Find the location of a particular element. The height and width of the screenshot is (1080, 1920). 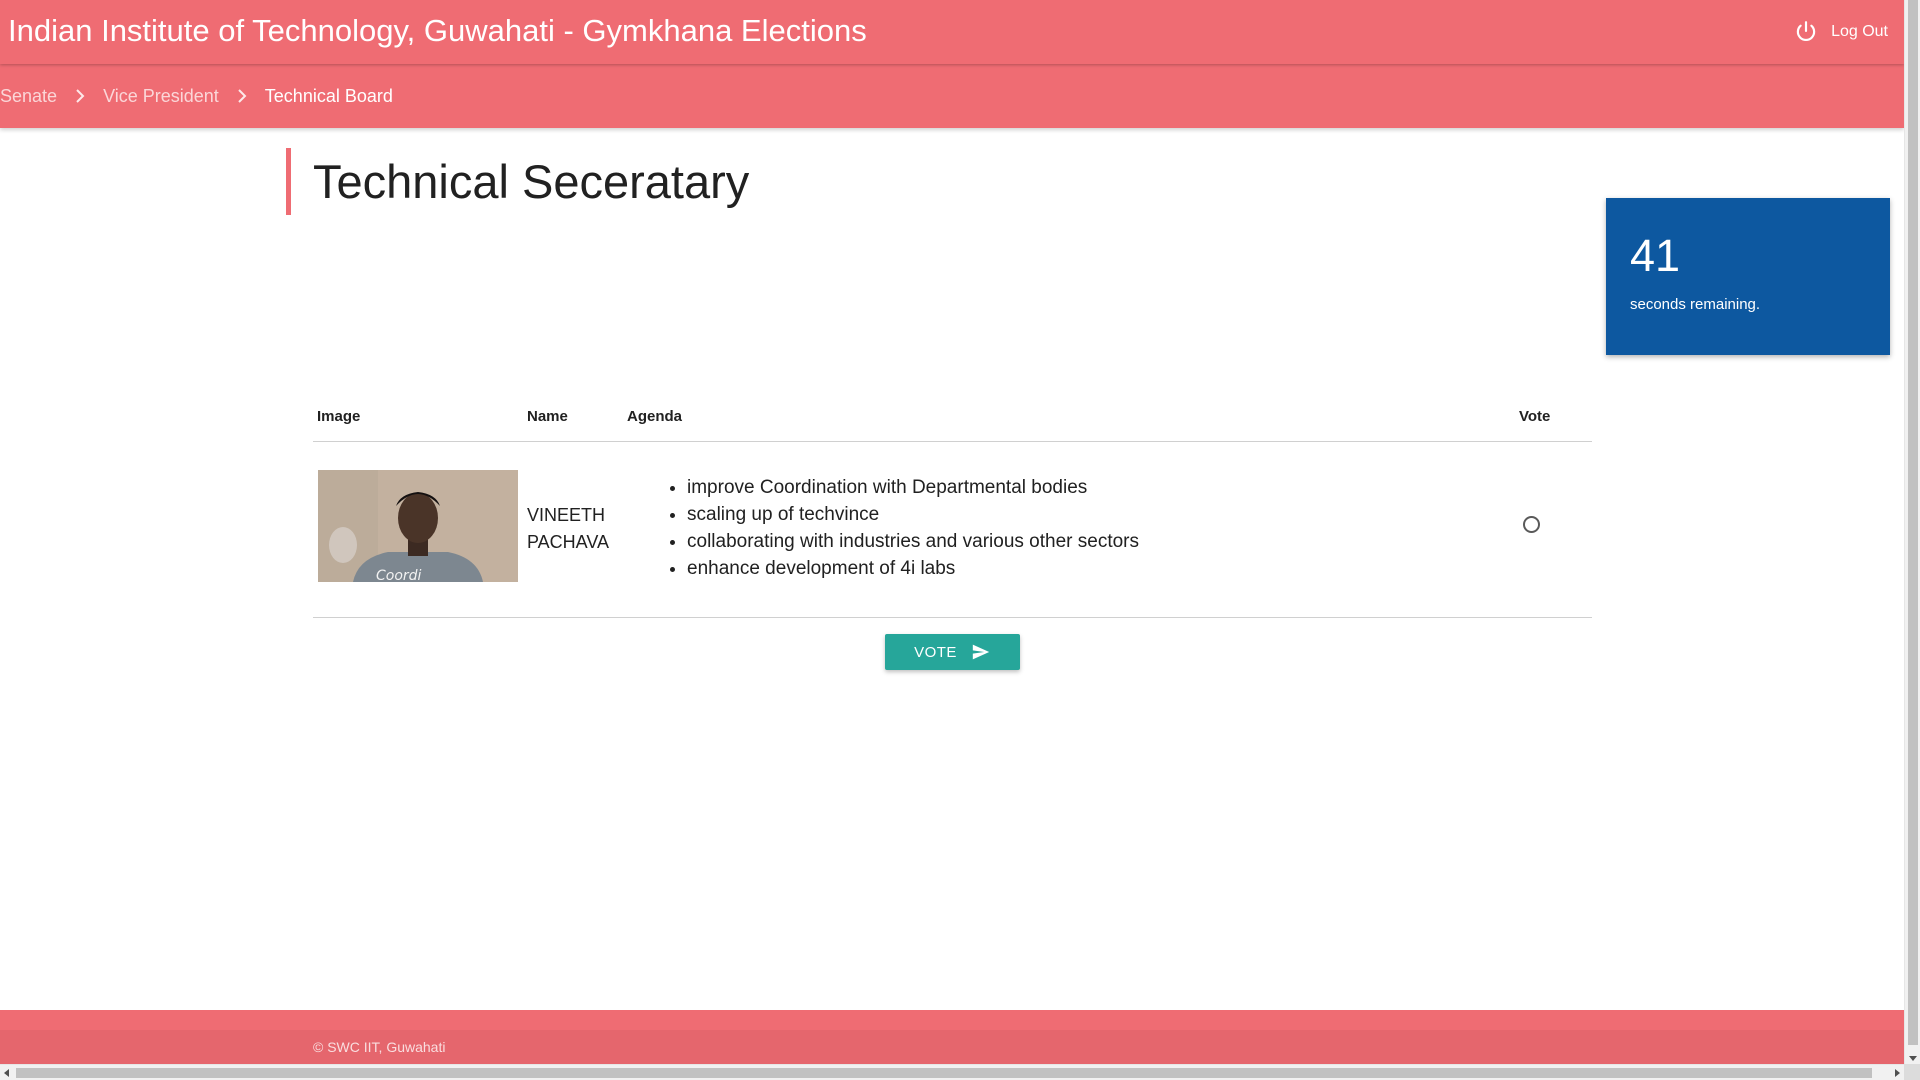

column-header-agenda: Agenda is located at coordinates (655, 416).